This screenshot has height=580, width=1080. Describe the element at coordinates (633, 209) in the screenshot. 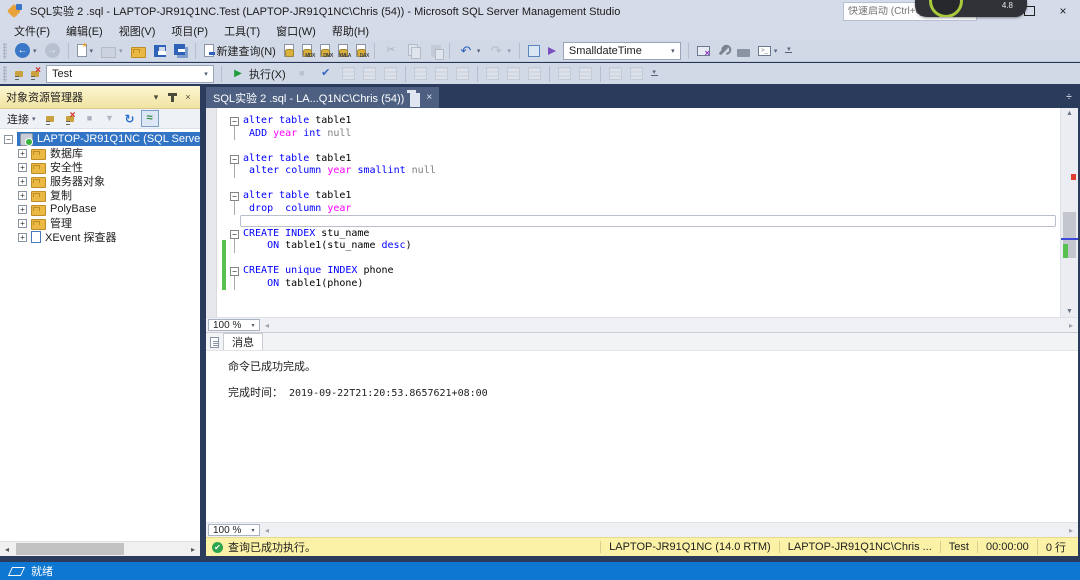

I see `code-line-8: drop column year` at that location.